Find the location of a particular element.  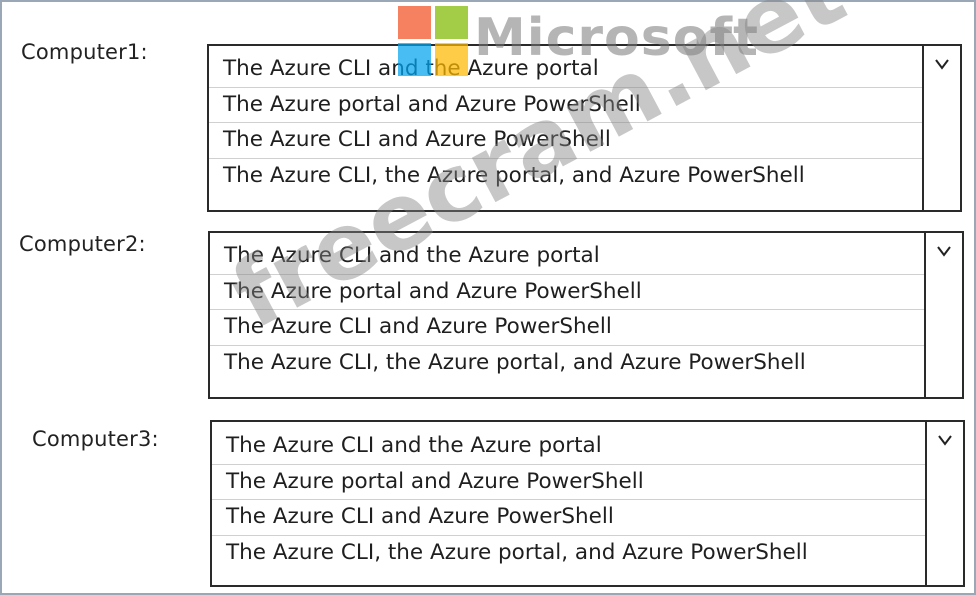

computer1-dropdown-toggle is located at coordinates (941, 128).